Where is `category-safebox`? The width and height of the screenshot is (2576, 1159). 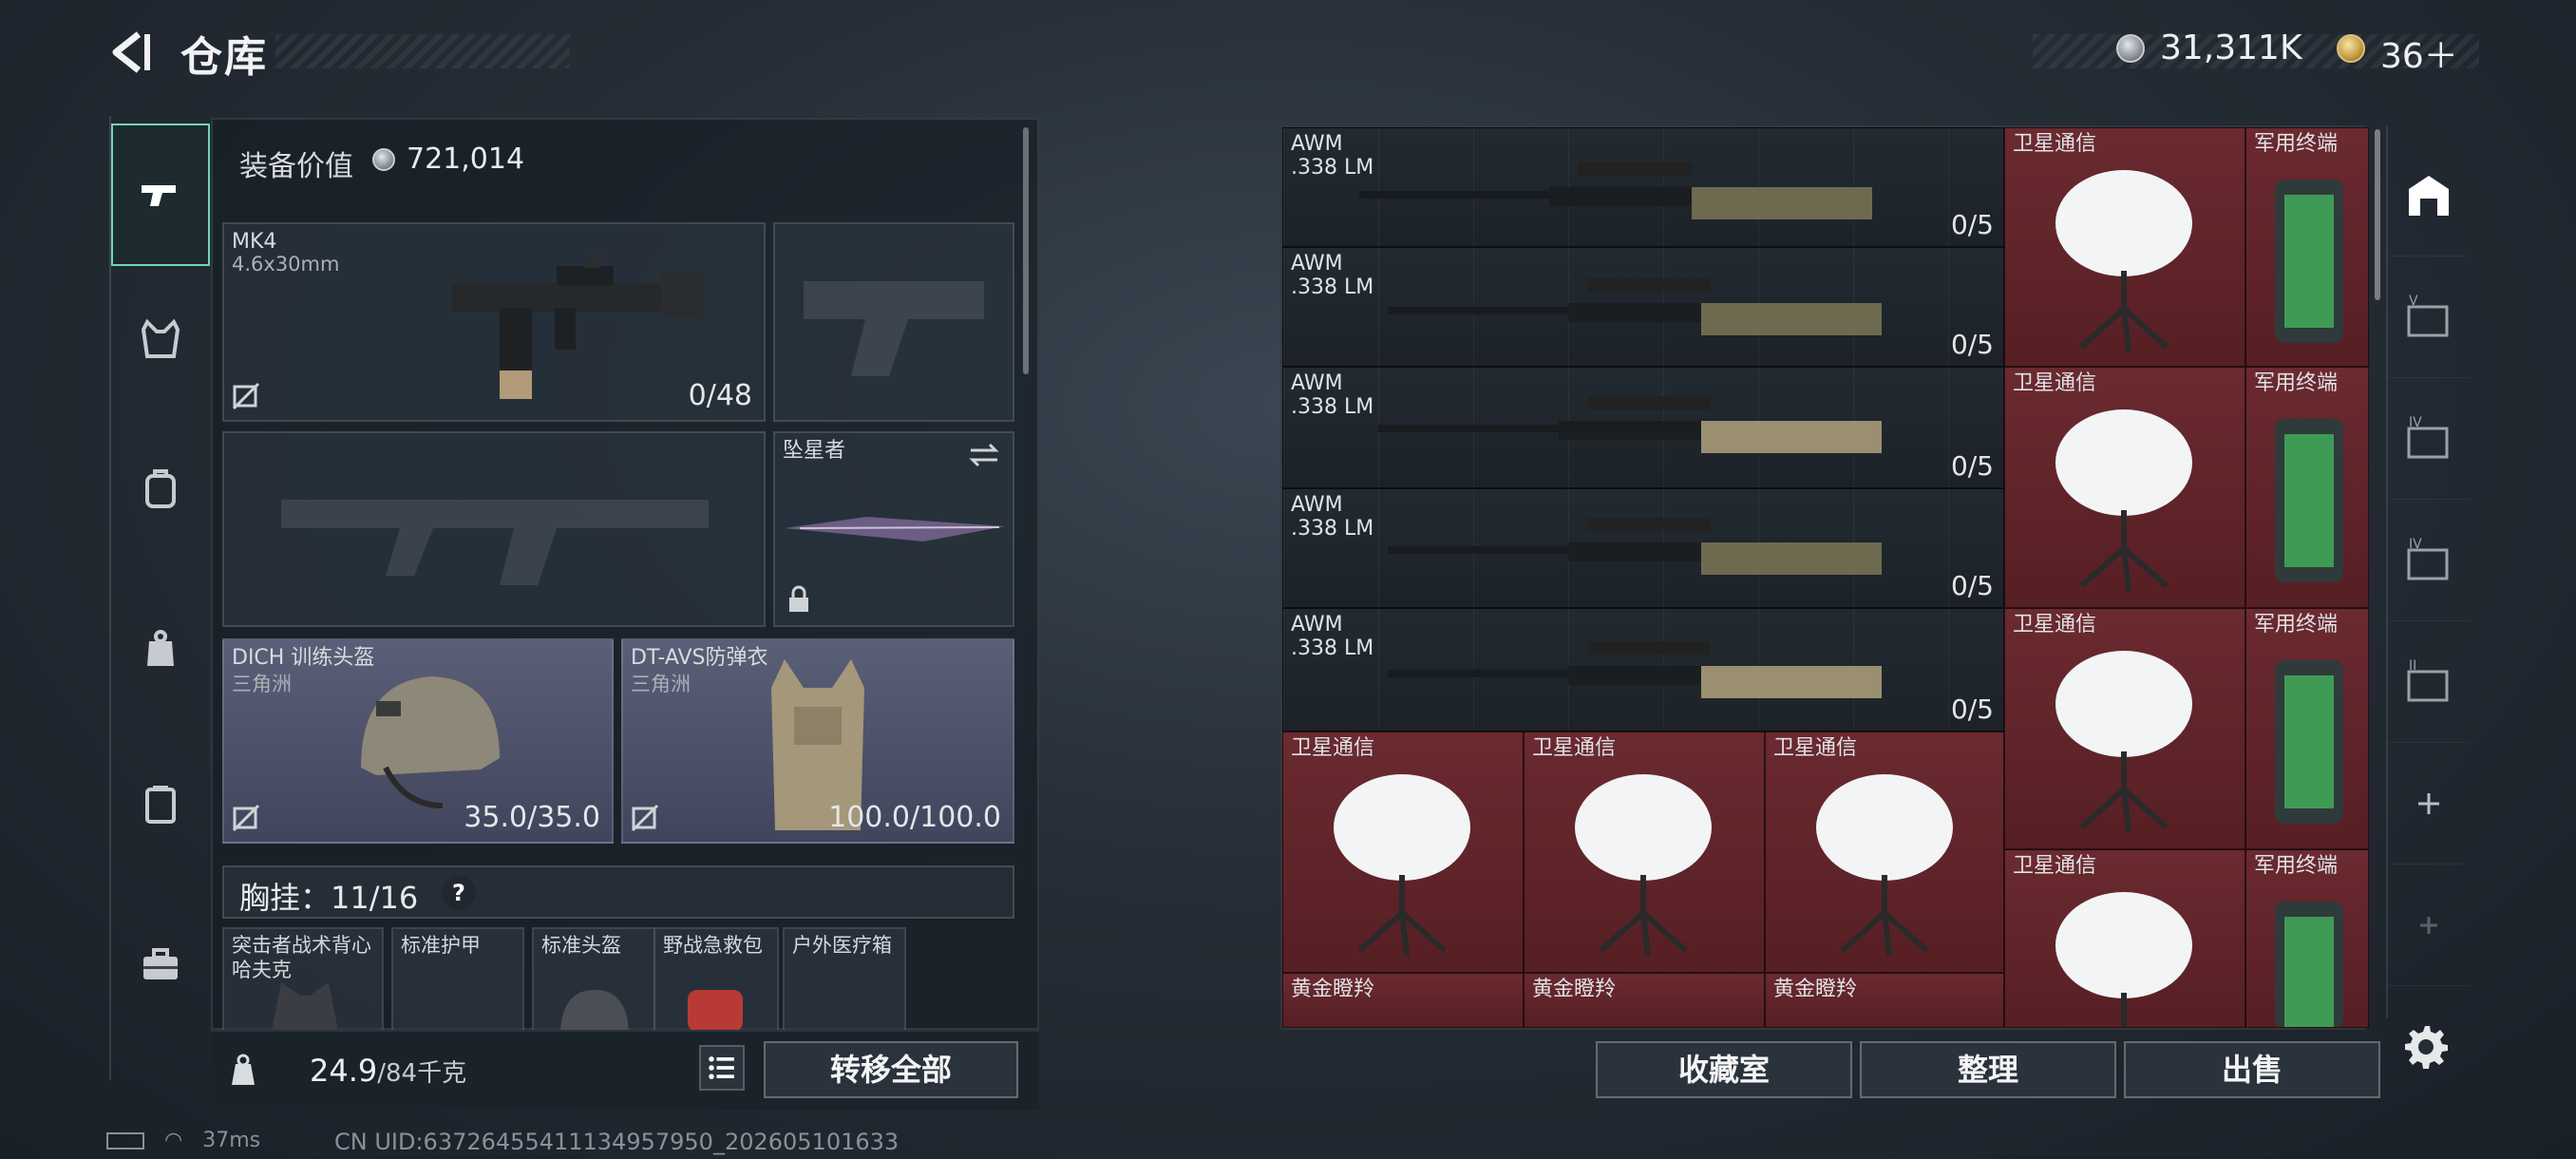
category-safebox is located at coordinates (160, 804).